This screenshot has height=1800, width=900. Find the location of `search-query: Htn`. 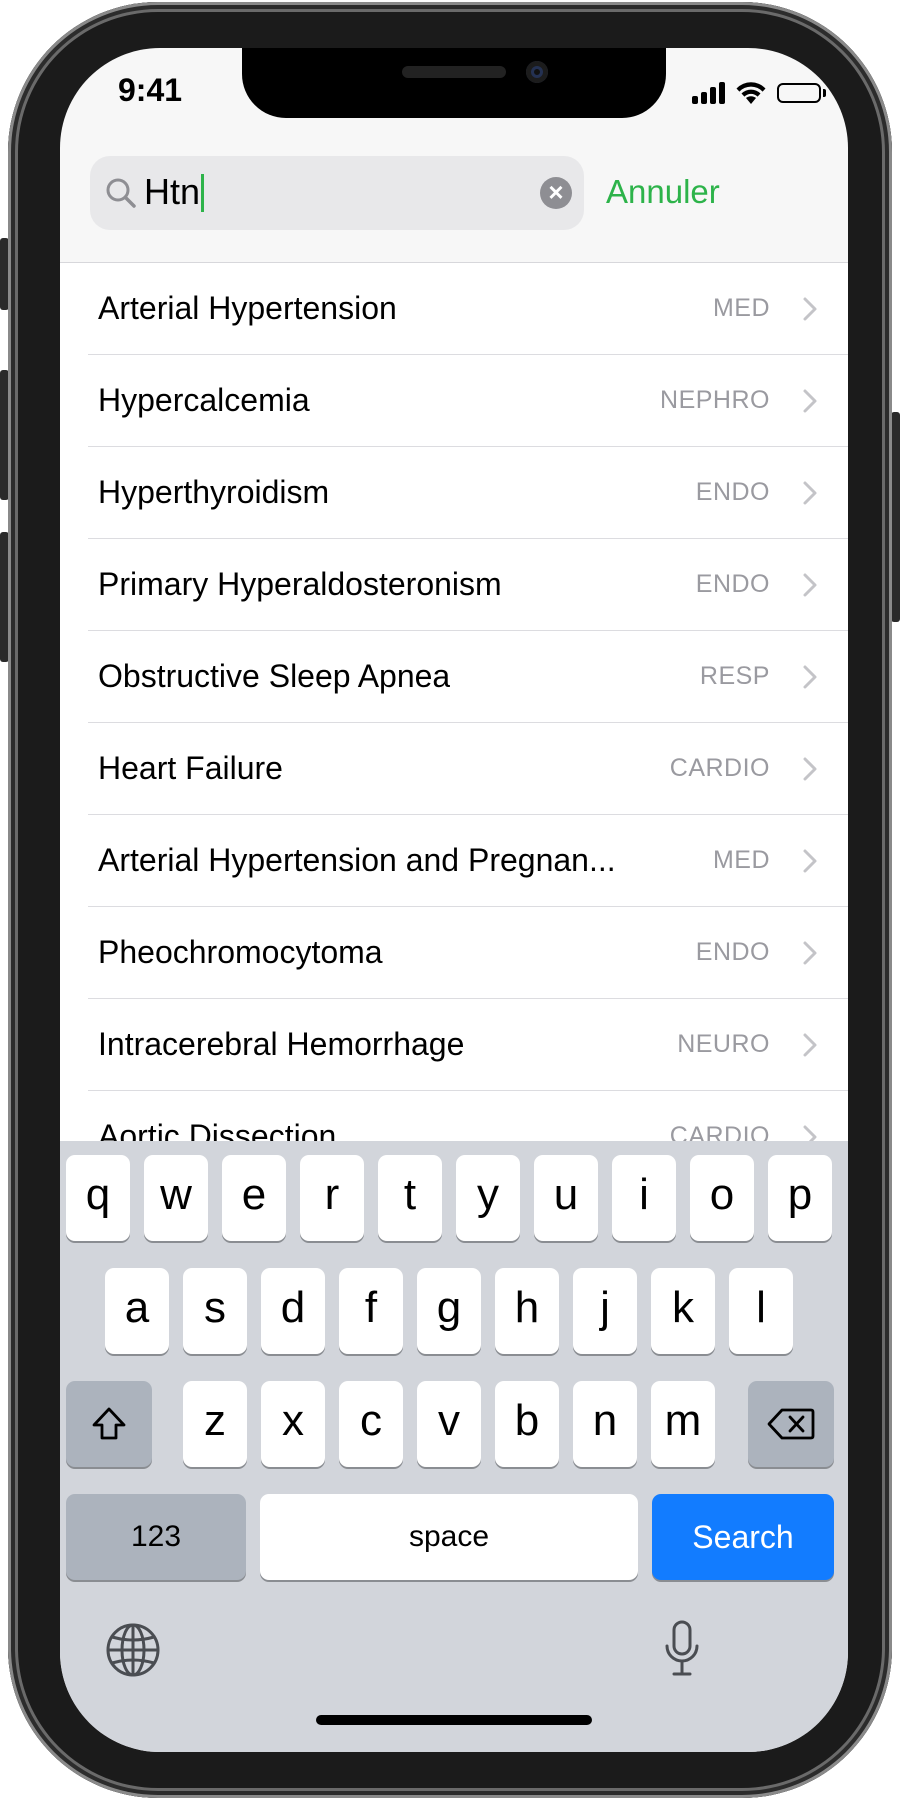

search-query: Htn is located at coordinates (172, 191).